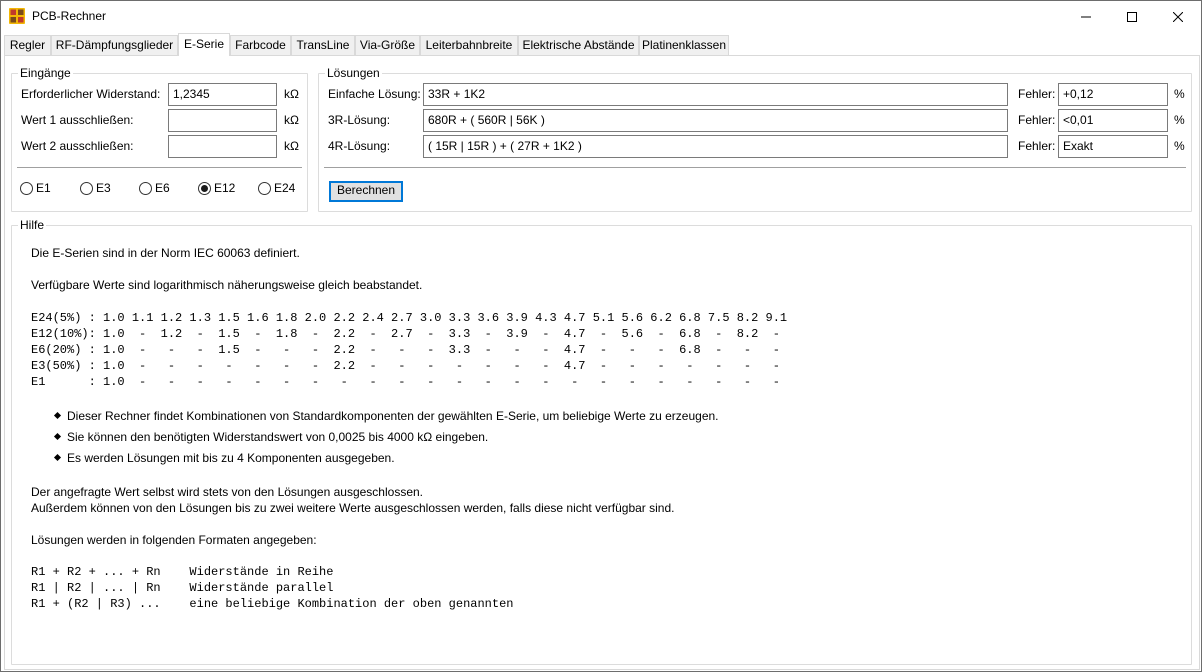 The height and width of the screenshot is (672, 1202). What do you see at coordinates (77, 120) in the screenshot?
I see `exclude-value-1-label: Wert 1 ausschließen:` at bounding box center [77, 120].